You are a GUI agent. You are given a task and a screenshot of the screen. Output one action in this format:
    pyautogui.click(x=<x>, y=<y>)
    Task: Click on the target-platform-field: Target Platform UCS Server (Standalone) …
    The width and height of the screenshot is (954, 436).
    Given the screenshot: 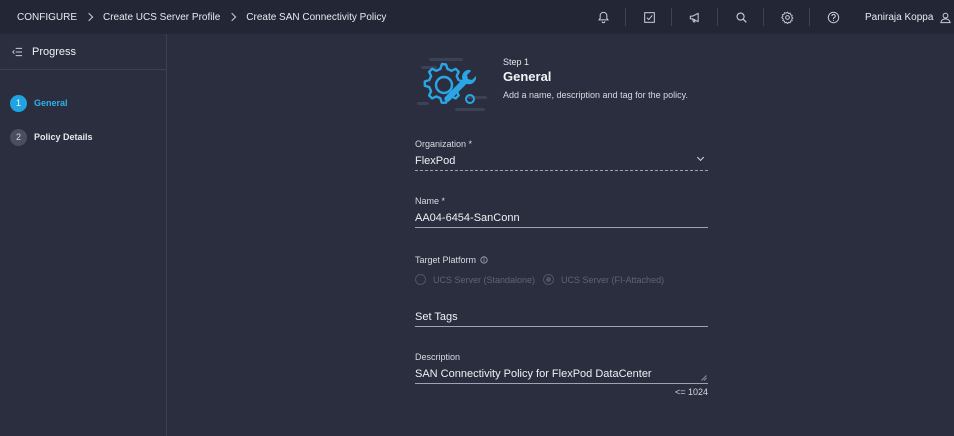 What is the action you would take?
    pyautogui.click(x=561, y=270)
    